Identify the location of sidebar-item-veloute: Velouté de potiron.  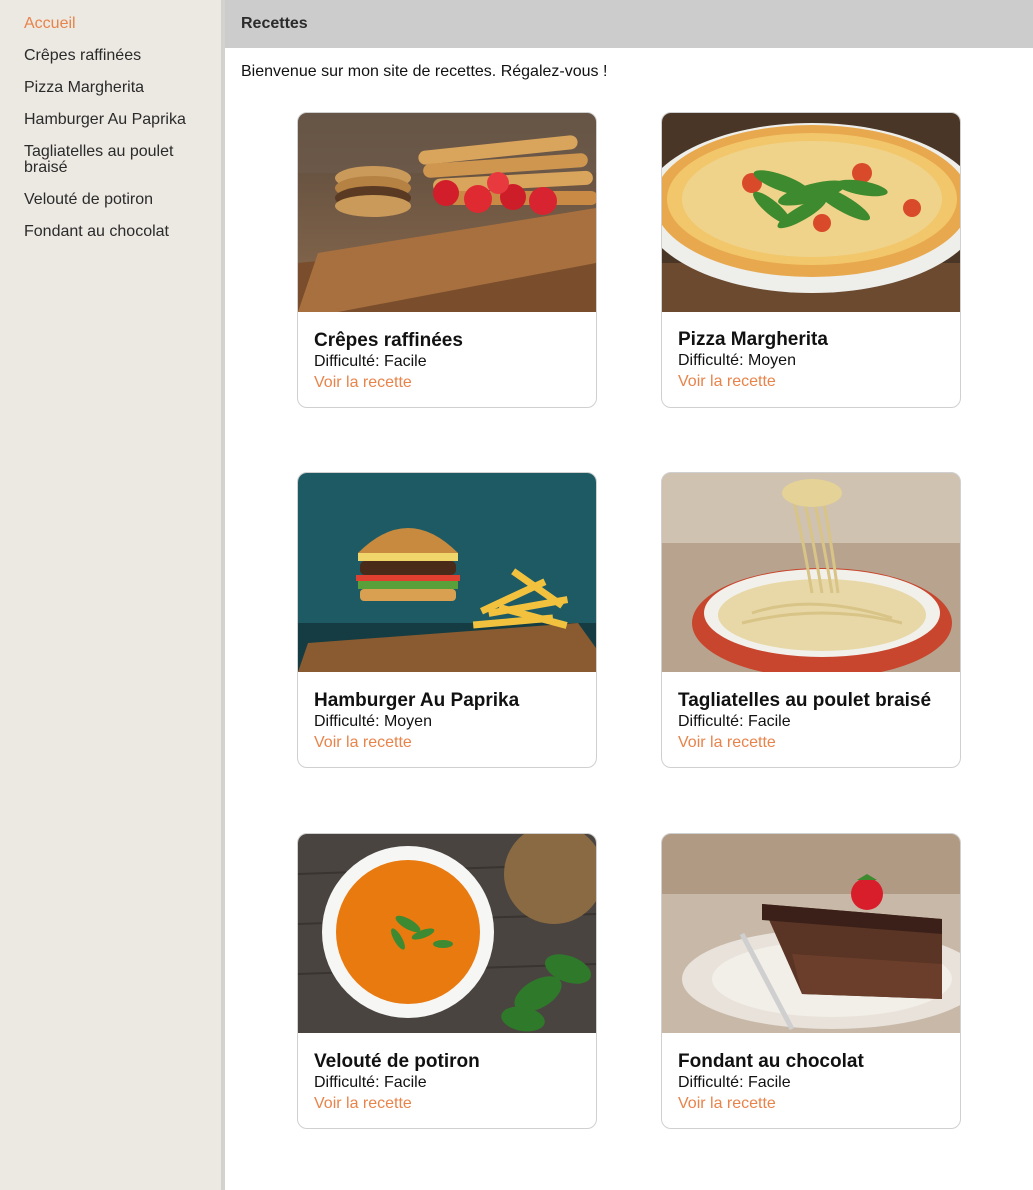
(116, 200).